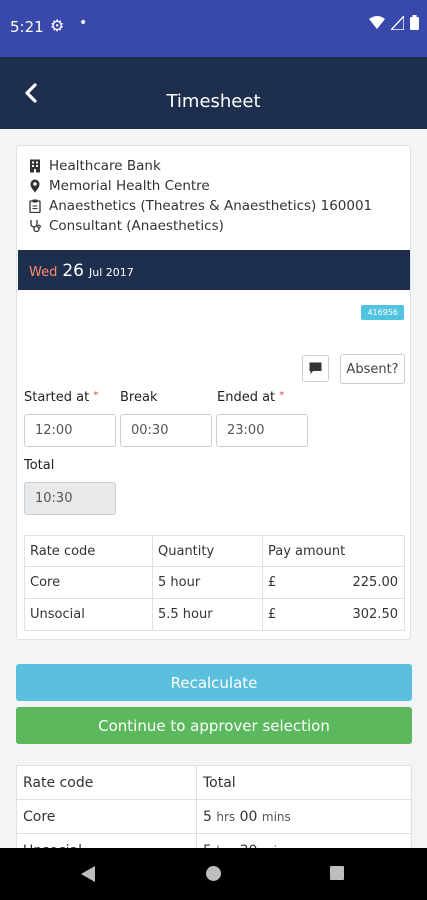 This screenshot has width=427, height=900. I want to click on employer-name: Healthcare Bank, so click(105, 166).